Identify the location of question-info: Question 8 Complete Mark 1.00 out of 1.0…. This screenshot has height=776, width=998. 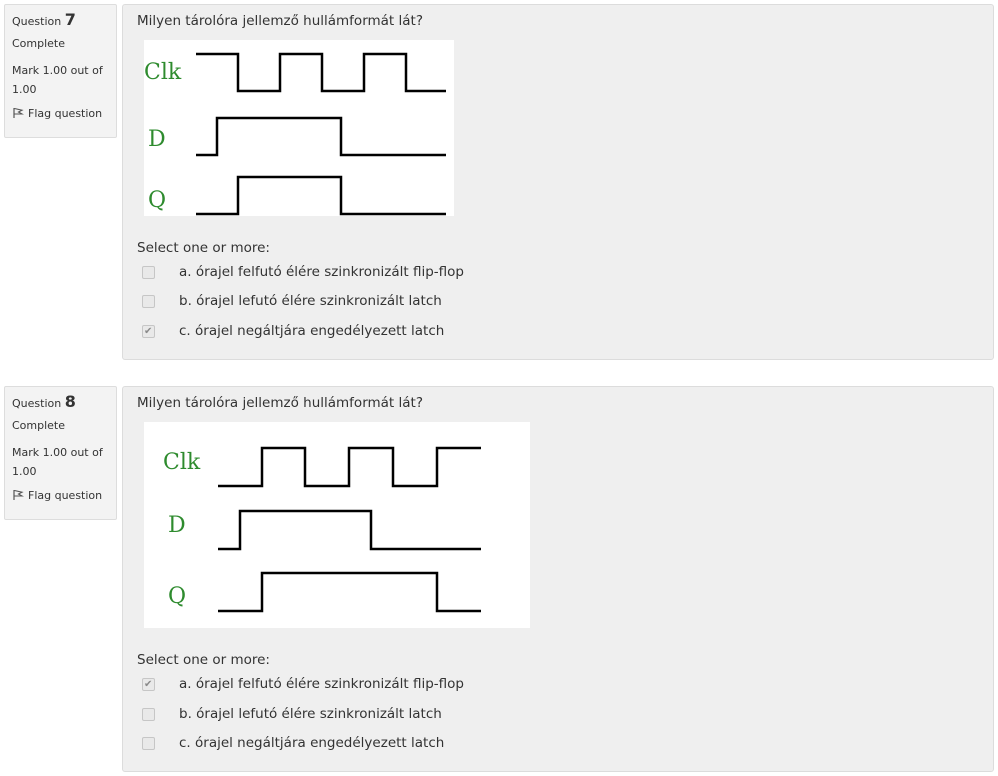
(60, 453).